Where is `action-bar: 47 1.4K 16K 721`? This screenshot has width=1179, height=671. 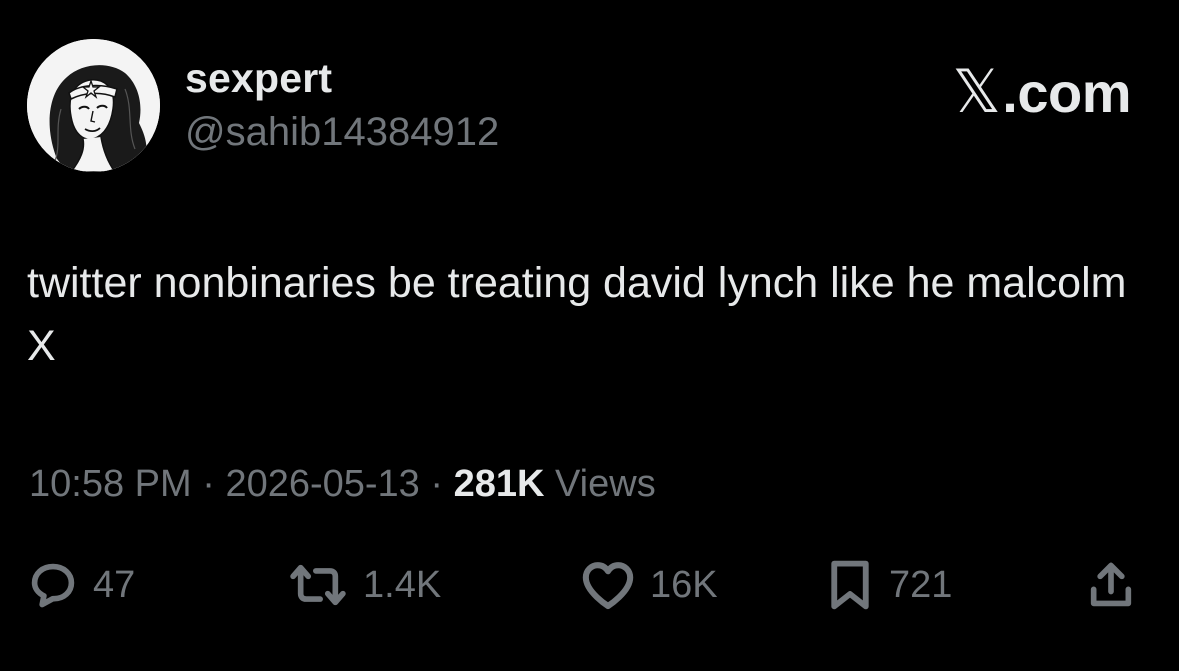
action-bar: 47 1.4K 16K 721 is located at coordinates (589, 585).